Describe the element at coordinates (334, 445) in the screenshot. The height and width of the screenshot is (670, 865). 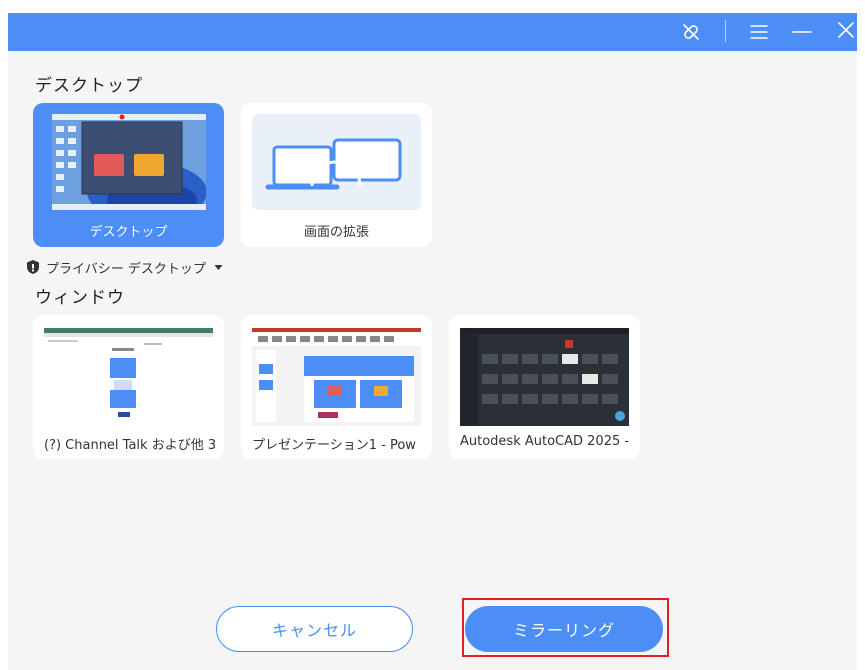
I see `window-label-powerpoint: プレゼンテーション1 - Pow` at that location.